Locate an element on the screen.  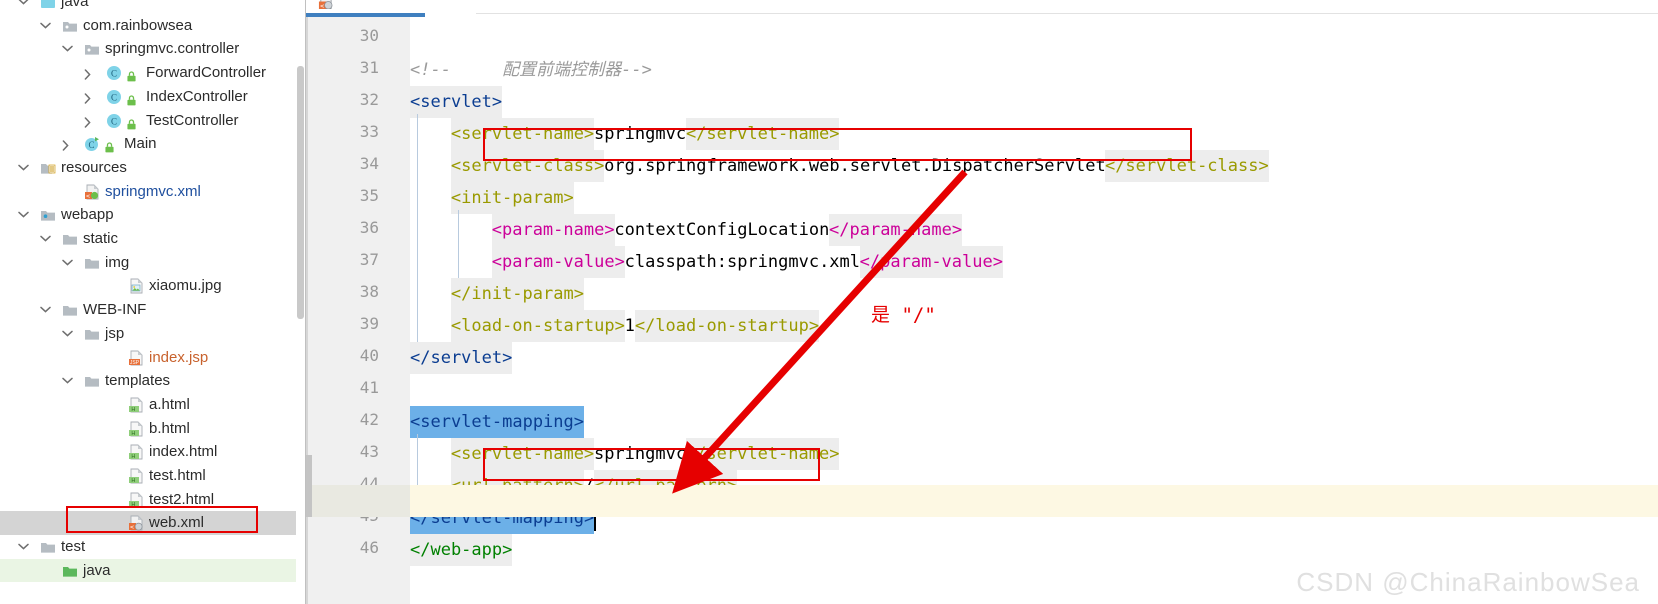
tree-item-label: com.rainbowsea is located at coordinates (138, 25).